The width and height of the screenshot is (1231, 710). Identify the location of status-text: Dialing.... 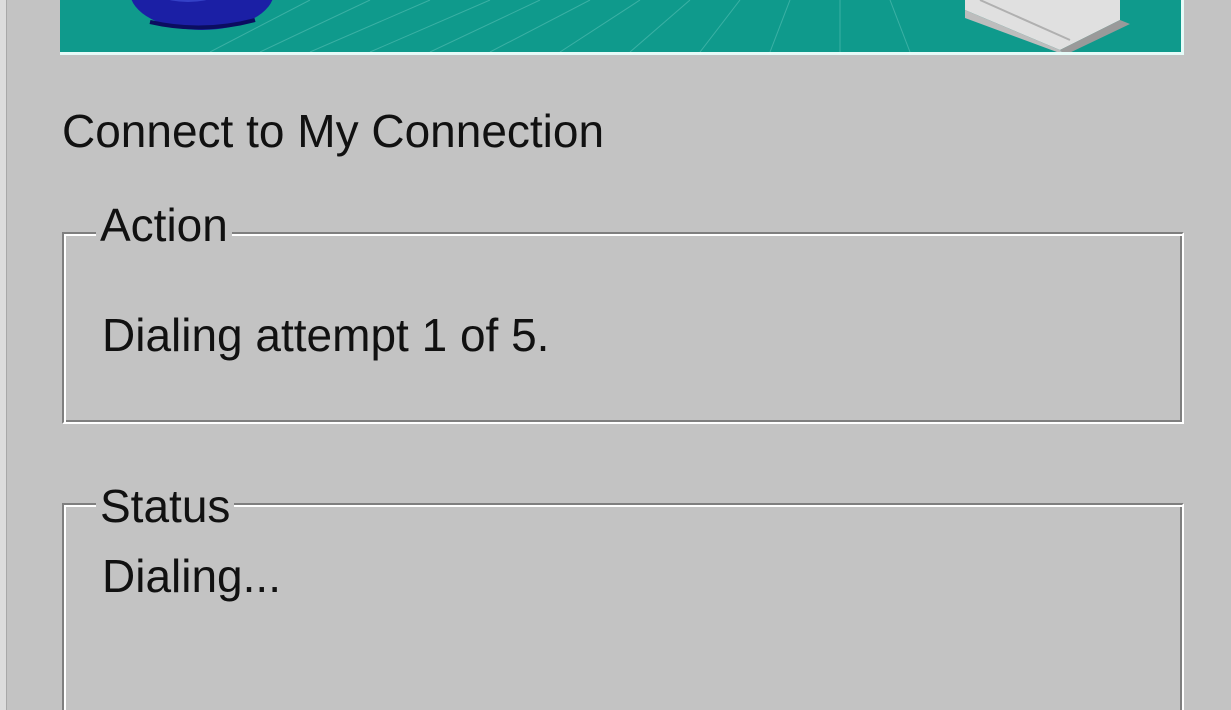
(191, 576).